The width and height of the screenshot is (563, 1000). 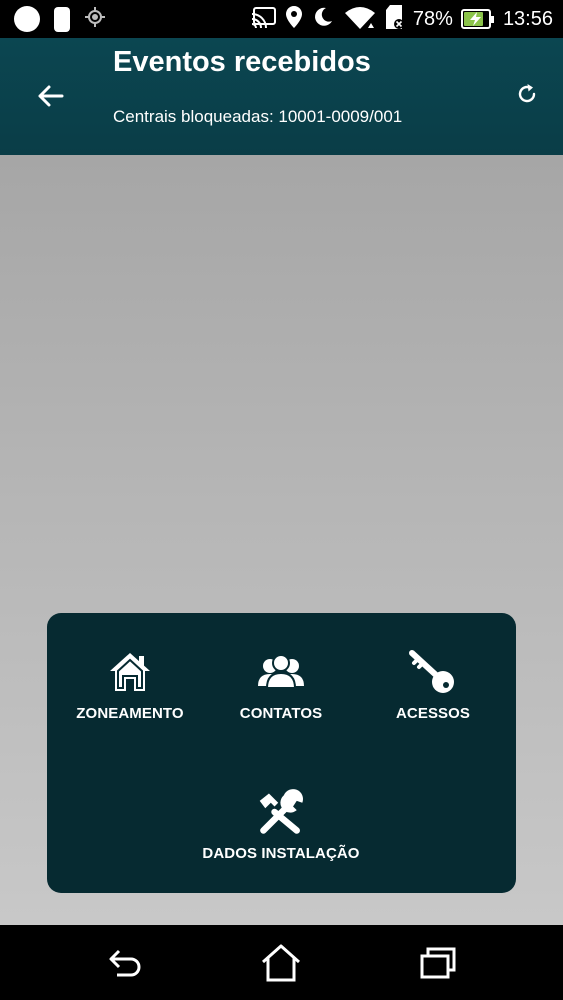 I want to click on contacts-group-icon, so click(x=281, y=672).